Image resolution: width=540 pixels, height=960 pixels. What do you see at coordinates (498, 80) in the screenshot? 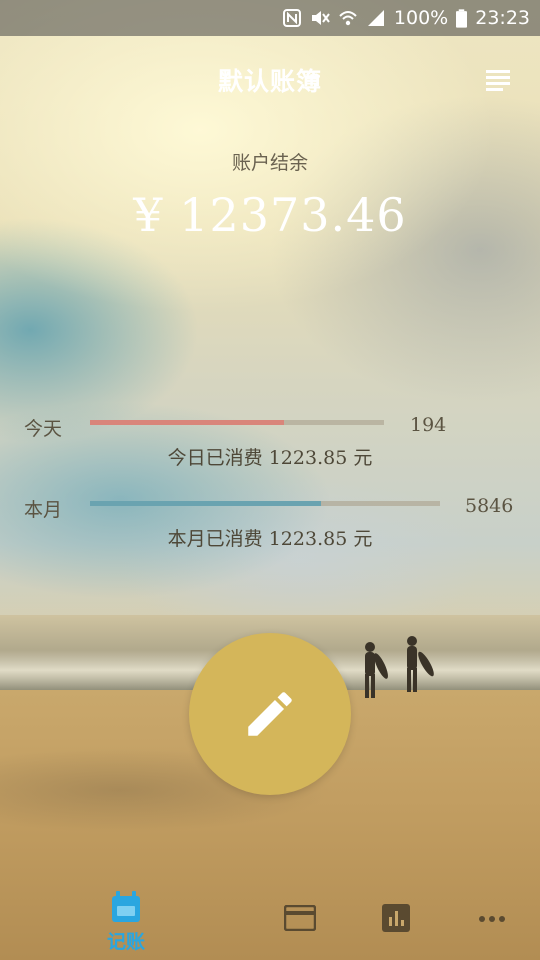
I see `menu-icon` at bounding box center [498, 80].